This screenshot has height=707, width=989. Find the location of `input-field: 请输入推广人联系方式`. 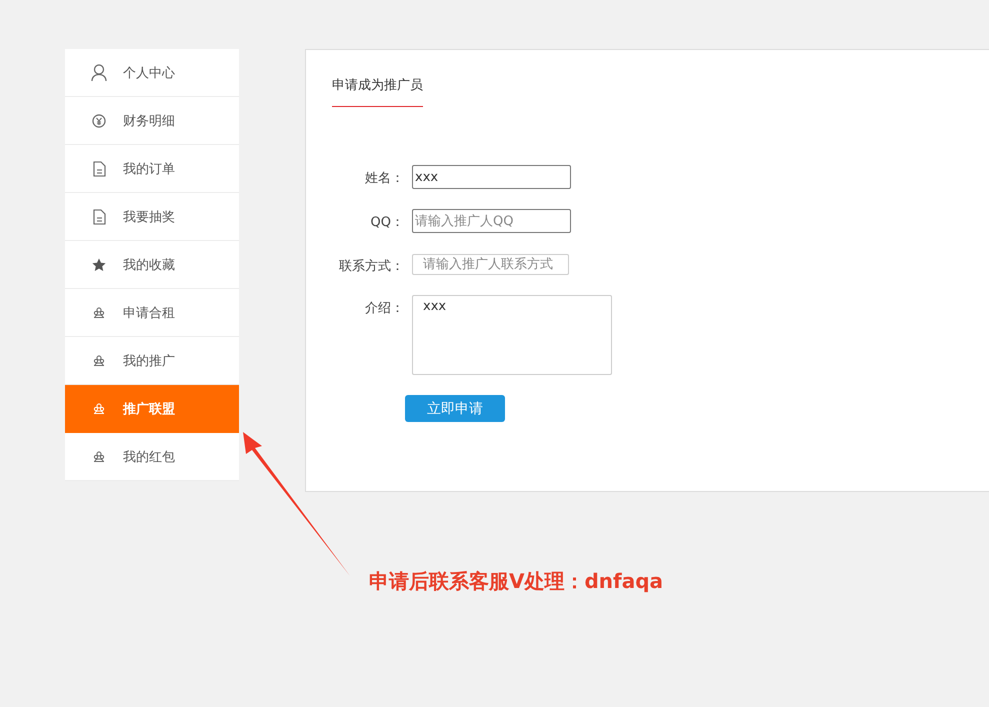

input-field: 请输入推广人联系方式 is located at coordinates (490, 264).